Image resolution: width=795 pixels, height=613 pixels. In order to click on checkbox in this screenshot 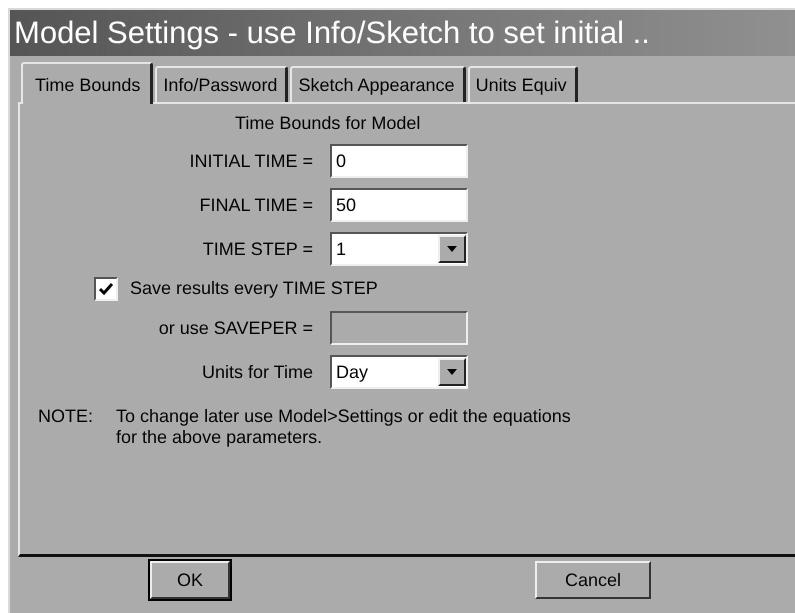, I will do `click(106, 288)`.